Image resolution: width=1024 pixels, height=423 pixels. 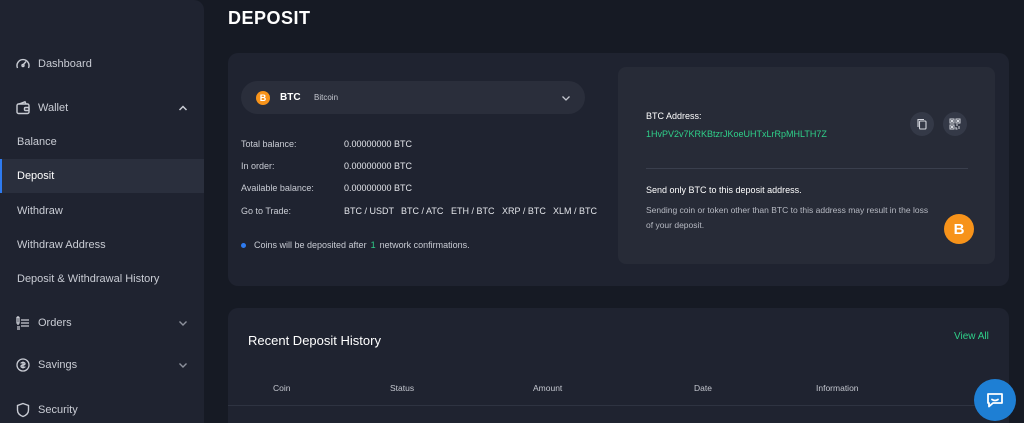 What do you see at coordinates (258, 166) in the screenshot?
I see `in-order-label: In order:` at bounding box center [258, 166].